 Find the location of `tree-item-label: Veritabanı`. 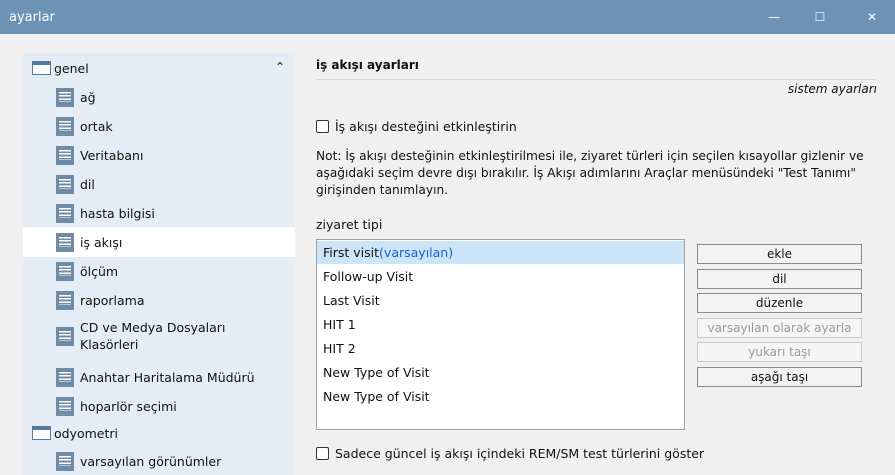

tree-item-label: Veritabanı is located at coordinates (112, 155).